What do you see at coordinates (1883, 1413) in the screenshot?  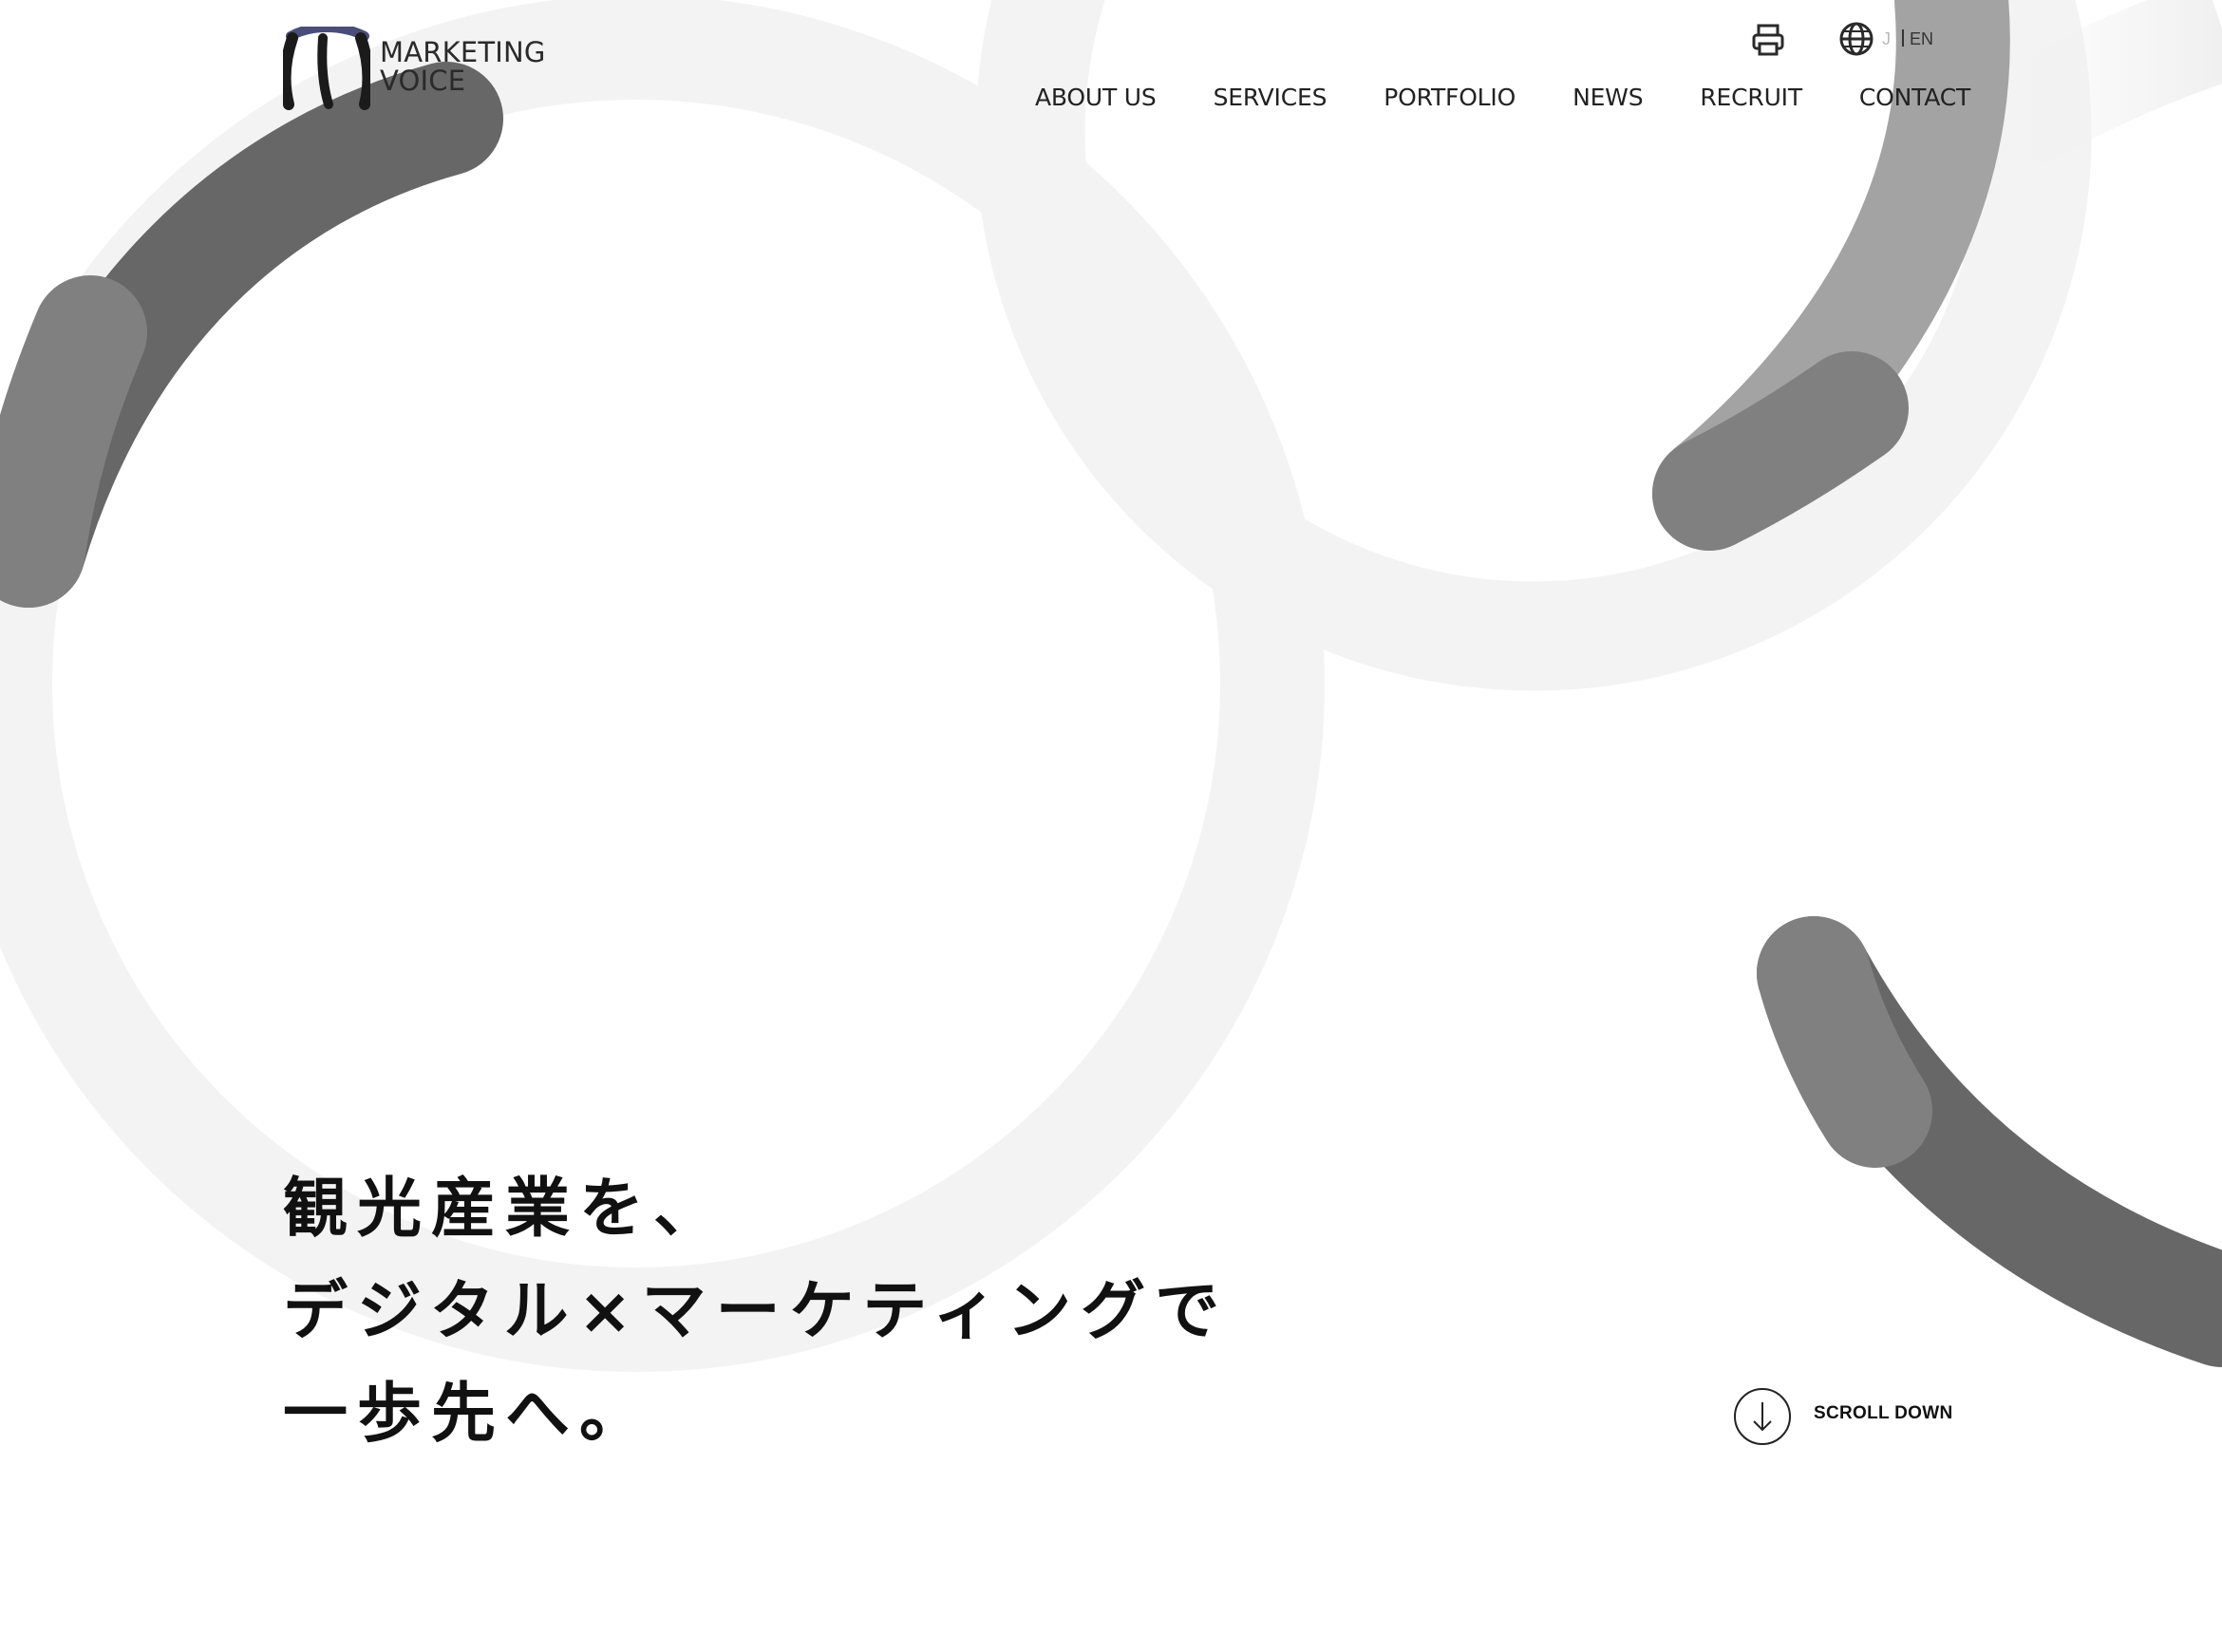 I see `scroll-down-label: SCROLL DOWN` at bounding box center [1883, 1413].